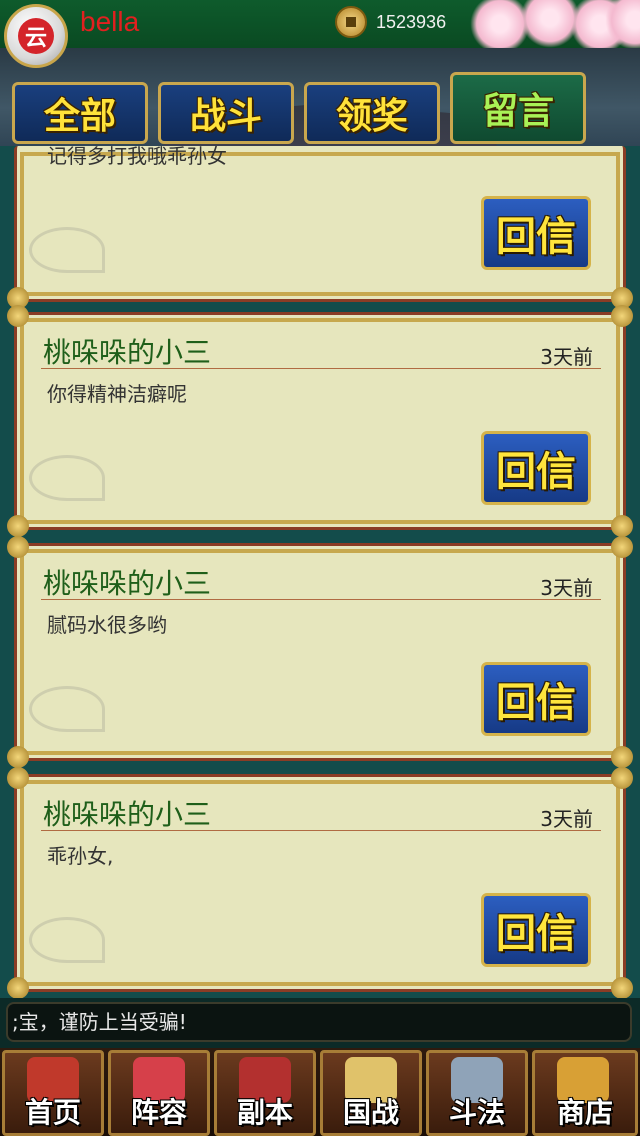  I want to click on nav-home: 首页, so click(53, 1093).